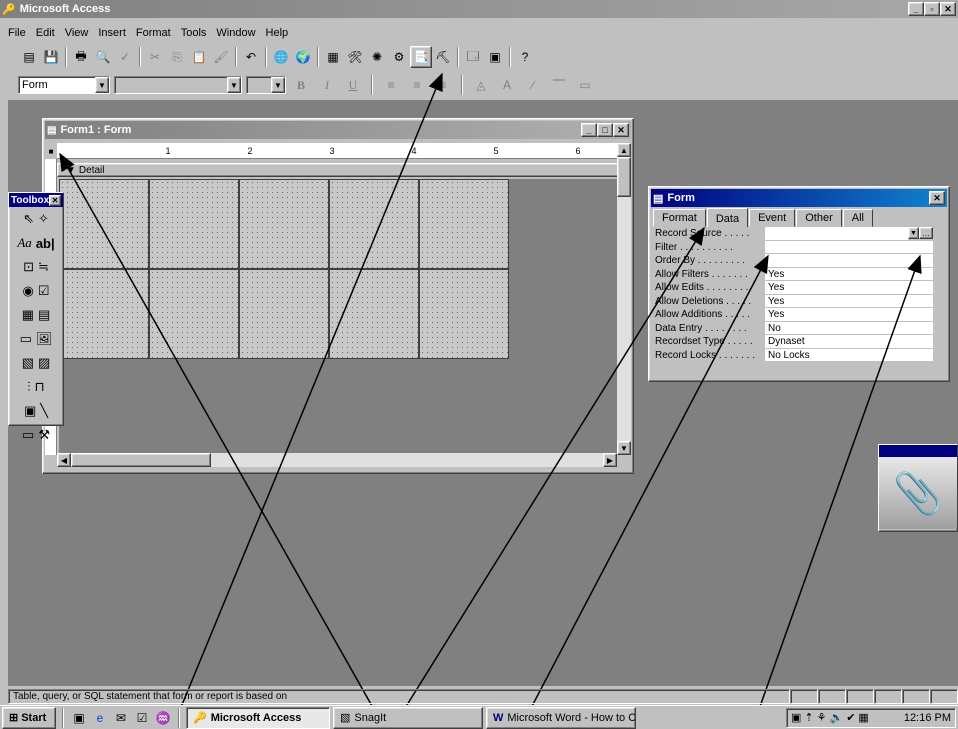  I want to click on tray-icon: ⇡, so click(808, 717).